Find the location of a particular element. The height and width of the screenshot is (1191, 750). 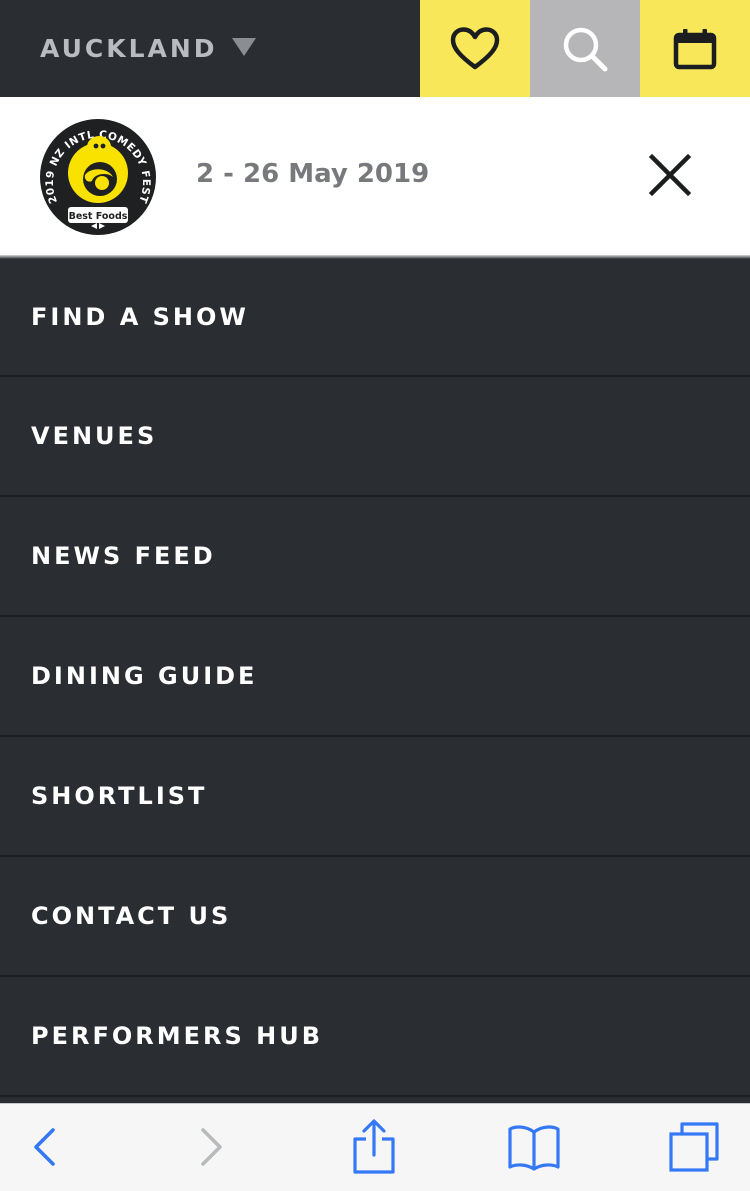

logo-badge-text: Best Foods is located at coordinates (98, 216).